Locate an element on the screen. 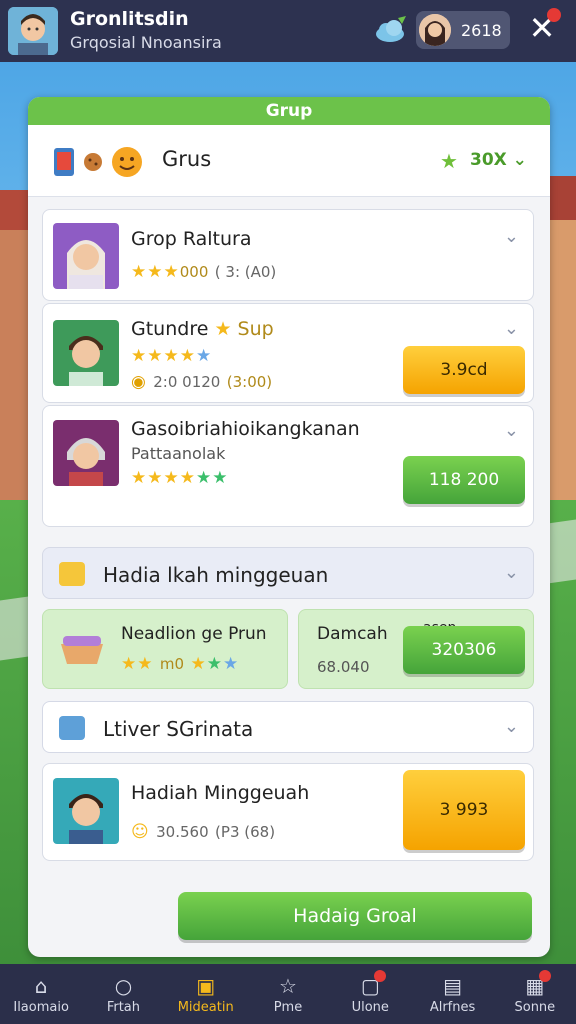 The height and width of the screenshot is (1024, 576). member-rating: ★★★★★★ is located at coordinates (180, 478).